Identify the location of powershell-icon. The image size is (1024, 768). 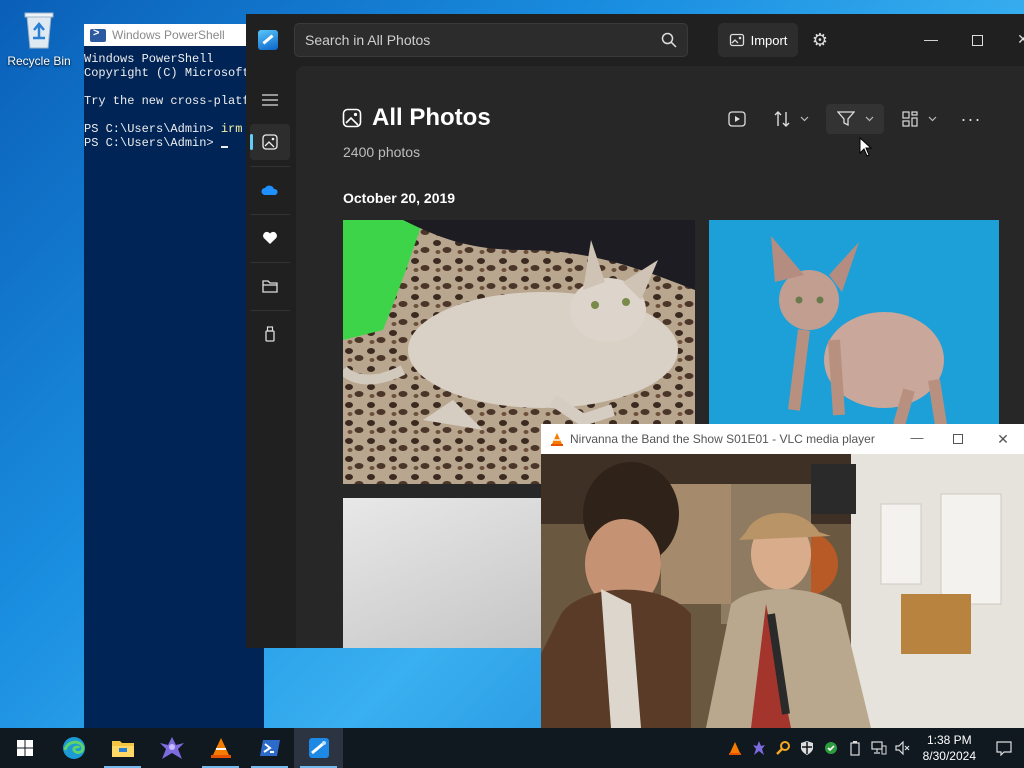
(269, 748).